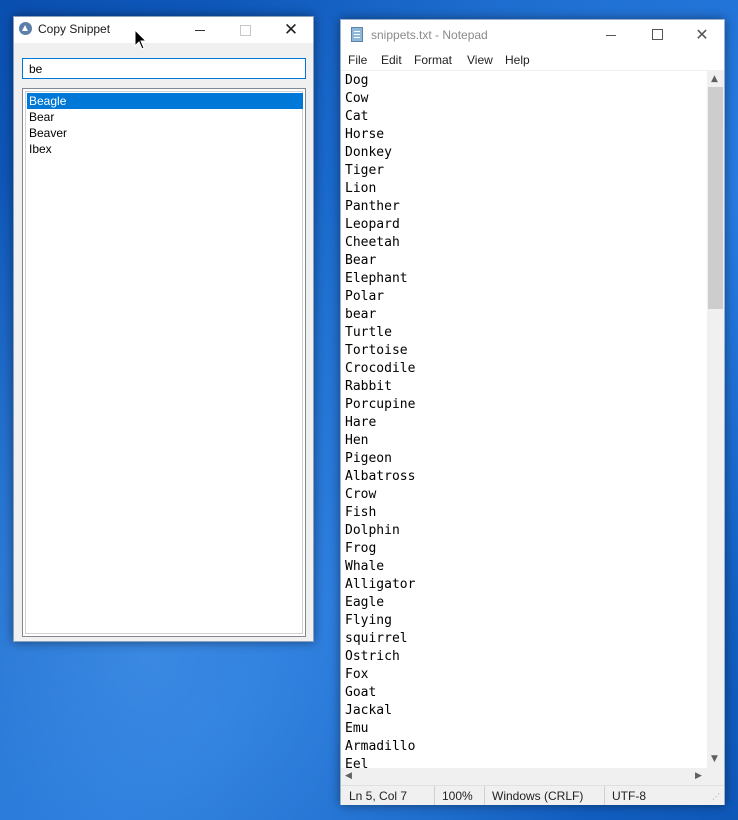  What do you see at coordinates (629, 796) in the screenshot?
I see `status-encoding: UTF-8` at bounding box center [629, 796].